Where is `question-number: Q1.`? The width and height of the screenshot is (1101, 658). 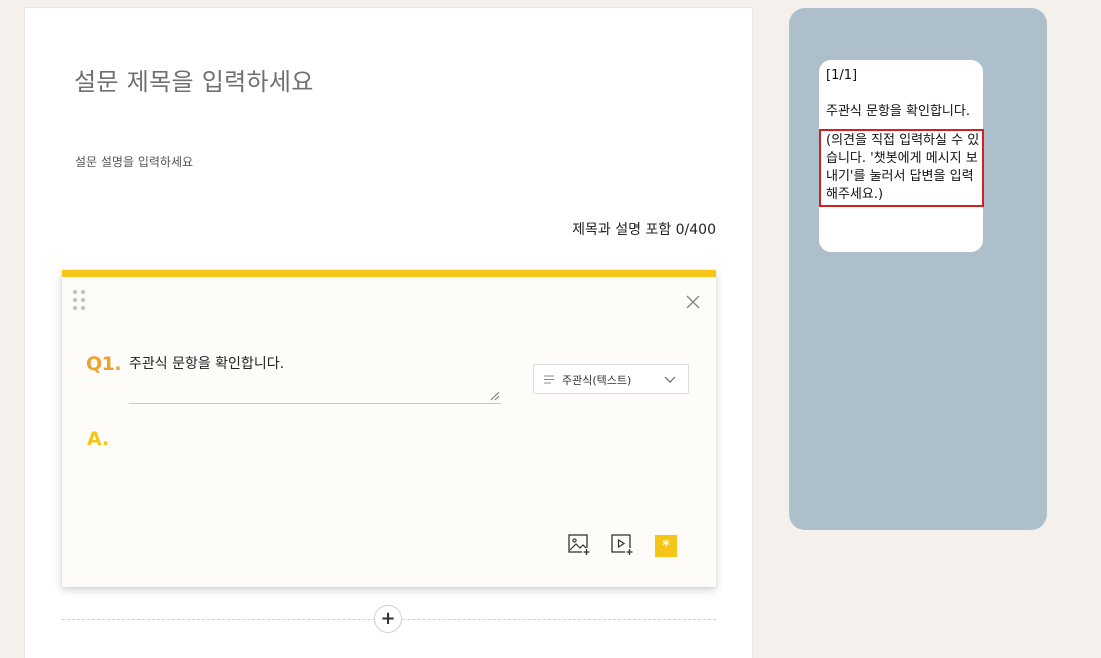 question-number: Q1. is located at coordinates (104, 364).